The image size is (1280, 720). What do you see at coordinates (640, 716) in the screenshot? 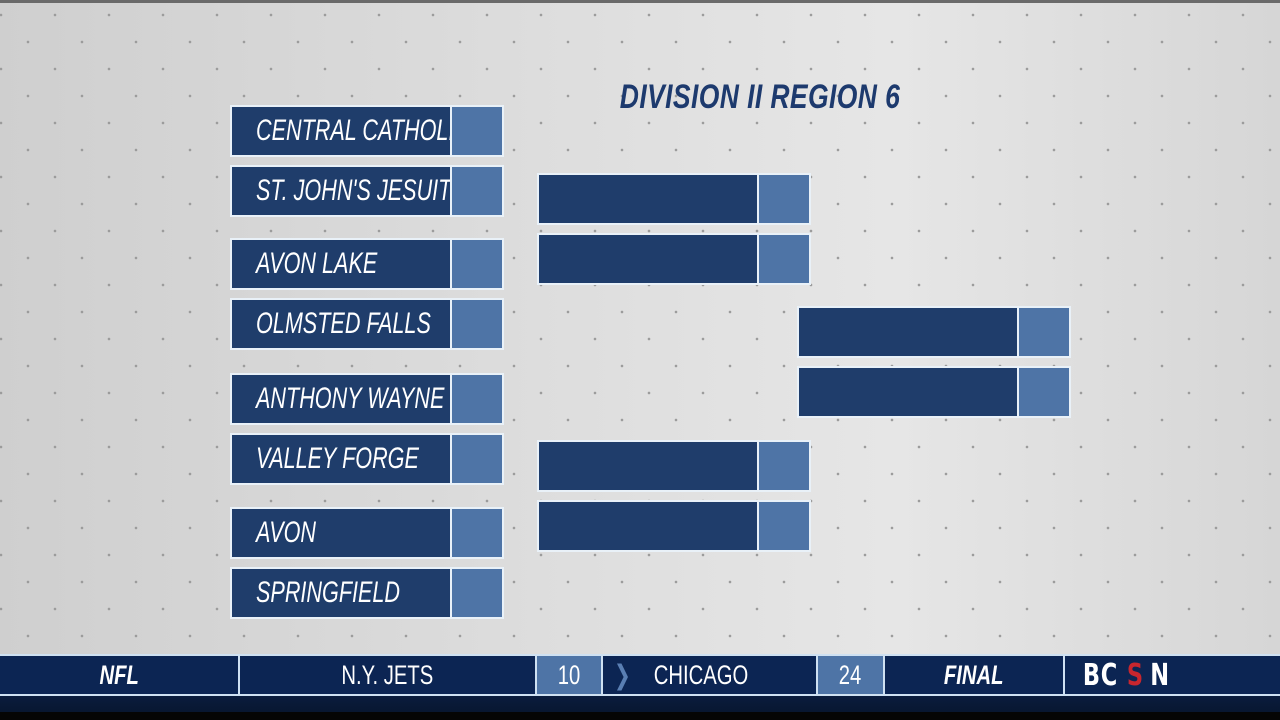
I see `screen-bottom-edge` at bounding box center [640, 716].